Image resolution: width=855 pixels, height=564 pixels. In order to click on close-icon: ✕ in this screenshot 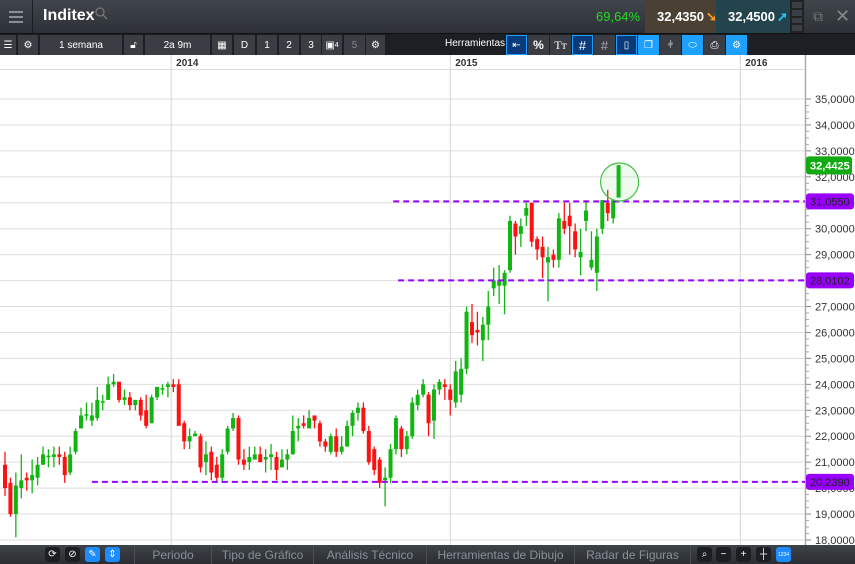, I will do `click(842, 16)`.